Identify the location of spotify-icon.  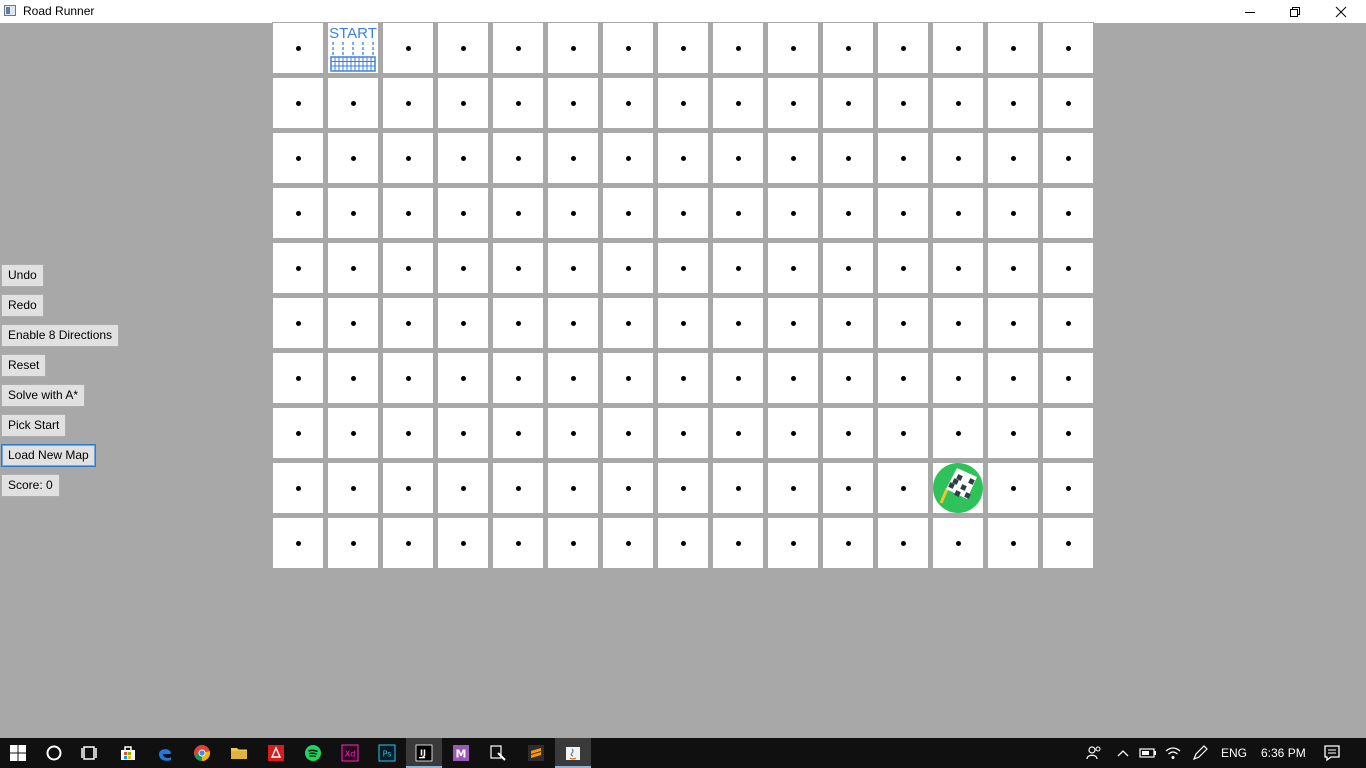
(313, 753).